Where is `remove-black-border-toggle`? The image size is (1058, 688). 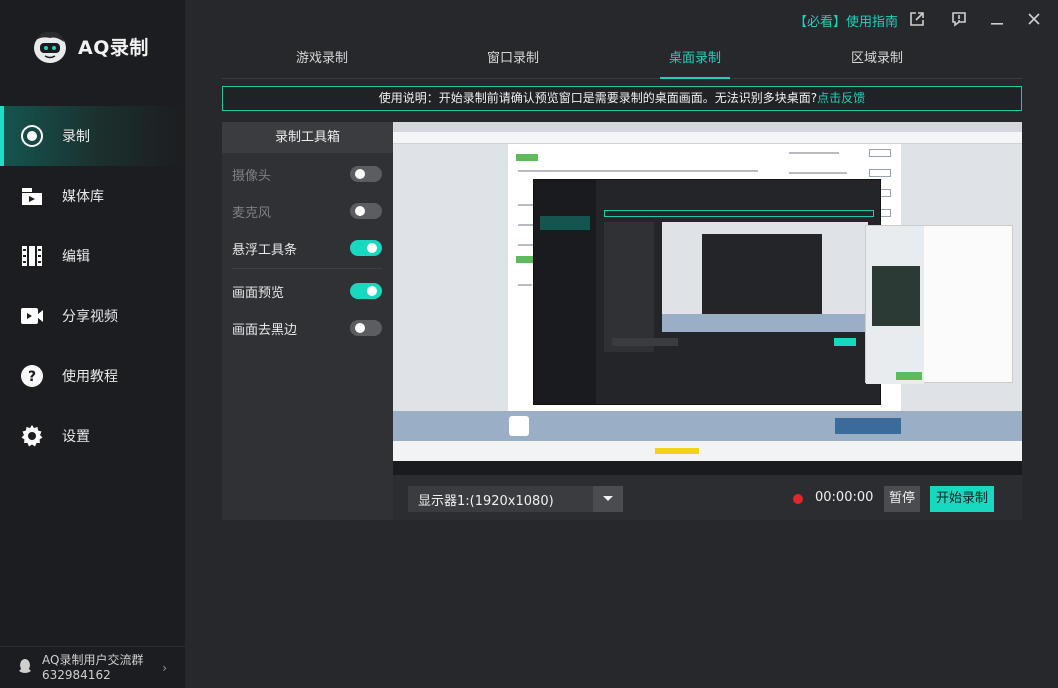
remove-black-border-toggle is located at coordinates (366, 328).